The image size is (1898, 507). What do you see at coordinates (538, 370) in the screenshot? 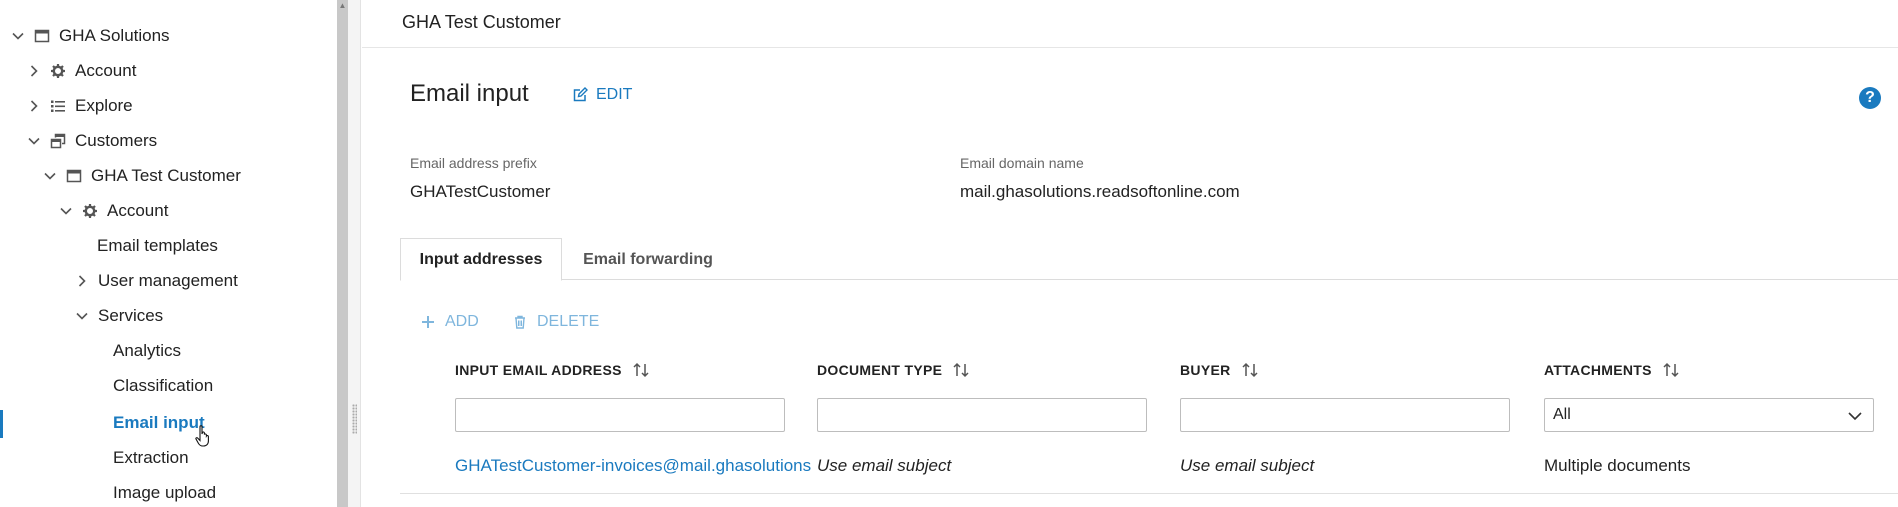
I see `column-label: INPUT EMAIL ADDRESS` at bounding box center [538, 370].